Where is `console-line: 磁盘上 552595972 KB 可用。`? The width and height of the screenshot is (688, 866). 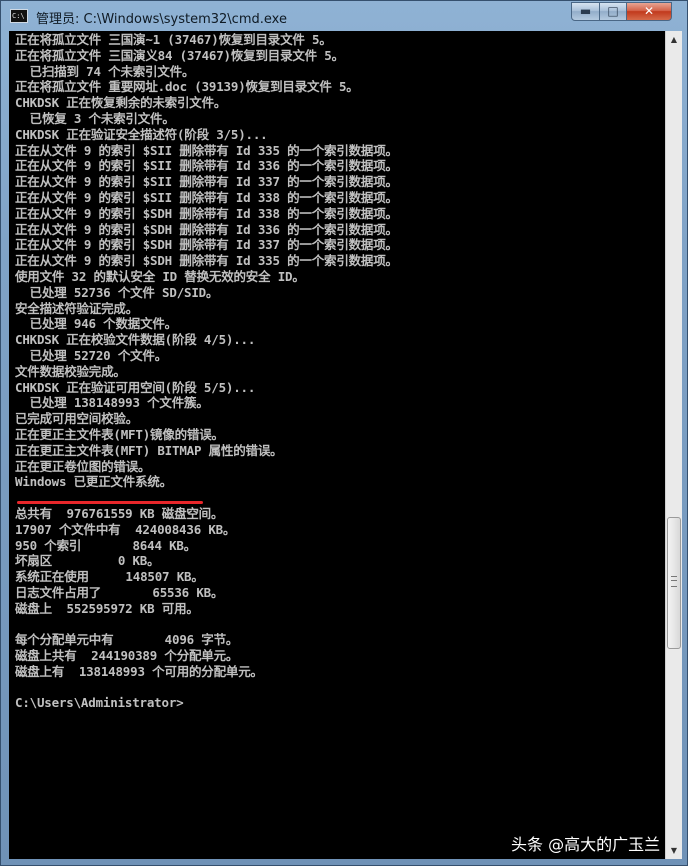
console-line: 磁盘上 552595972 KB 可用。 is located at coordinates (107, 608).